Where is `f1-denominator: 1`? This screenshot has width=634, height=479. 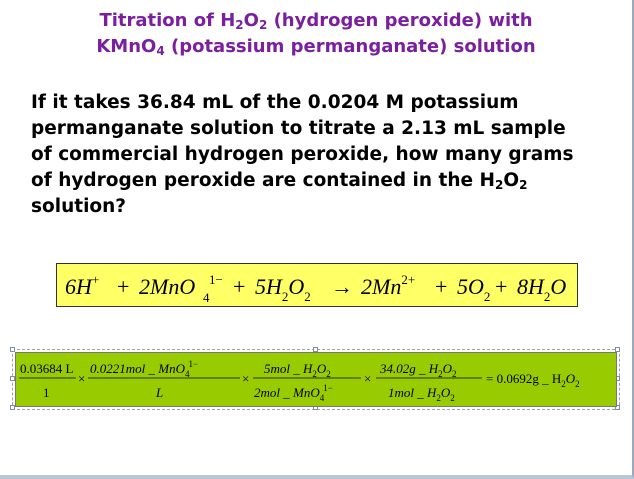 f1-denominator: 1 is located at coordinates (46, 392).